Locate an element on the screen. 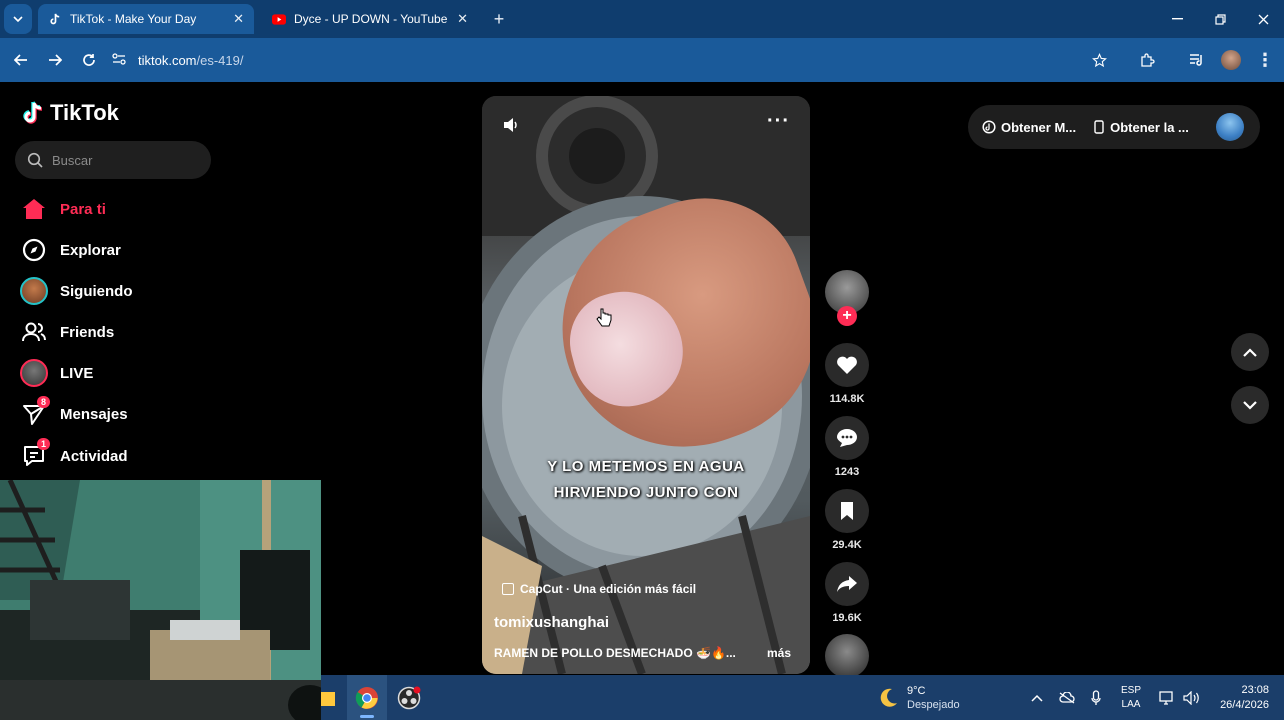 The height and width of the screenshot is (720, 1284). sidebar-item-label: Para ti is located at coordinates (83, 209).